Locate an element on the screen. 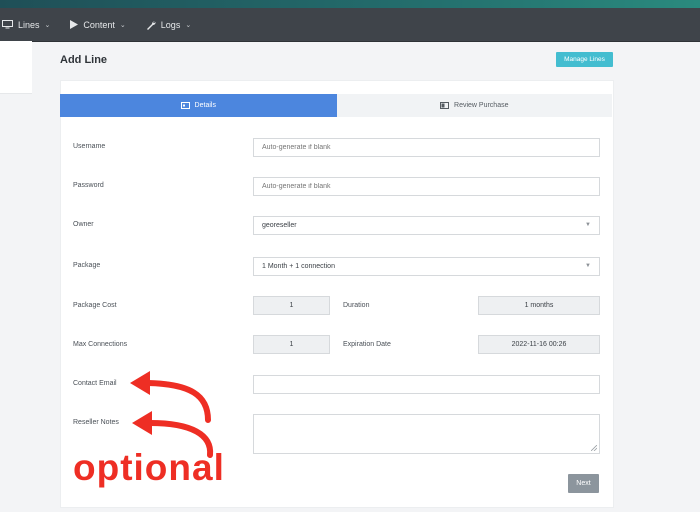 The width and height of the screenshot is (700, 518). package-value: 1 Month + 1 connection is located at coordinates (298, 266).